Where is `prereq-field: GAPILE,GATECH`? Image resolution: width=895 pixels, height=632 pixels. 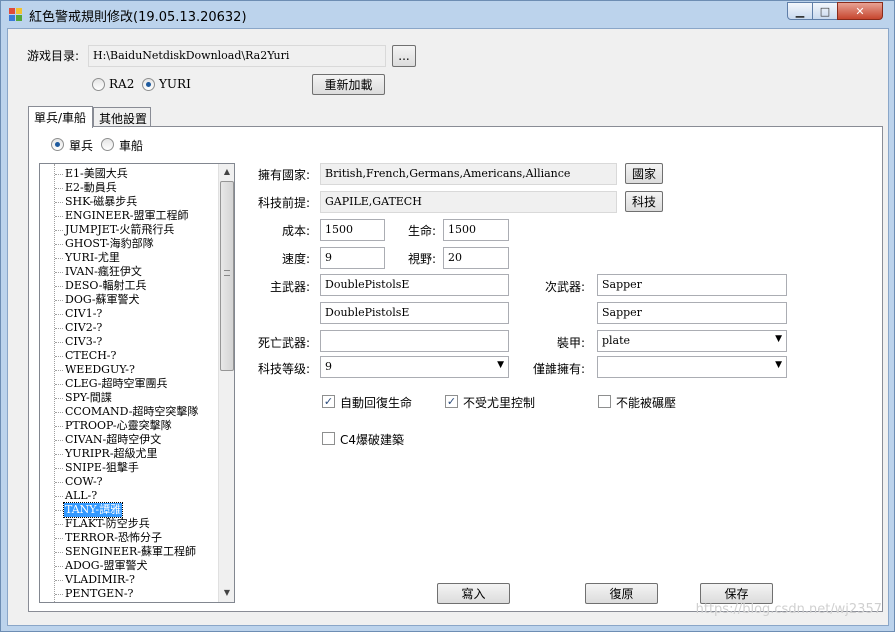
prereq-field: GAPILE,GATECH is located at coordinates (468, 202).